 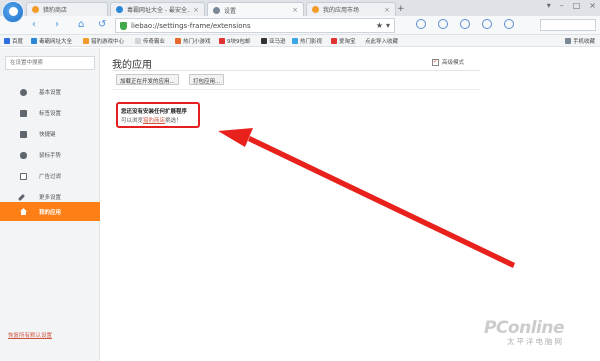 What do you see at coordinates (255, 9) in the screenshot?
I see `tab-settings: 设置 ×` at bounding box center [255, 9].